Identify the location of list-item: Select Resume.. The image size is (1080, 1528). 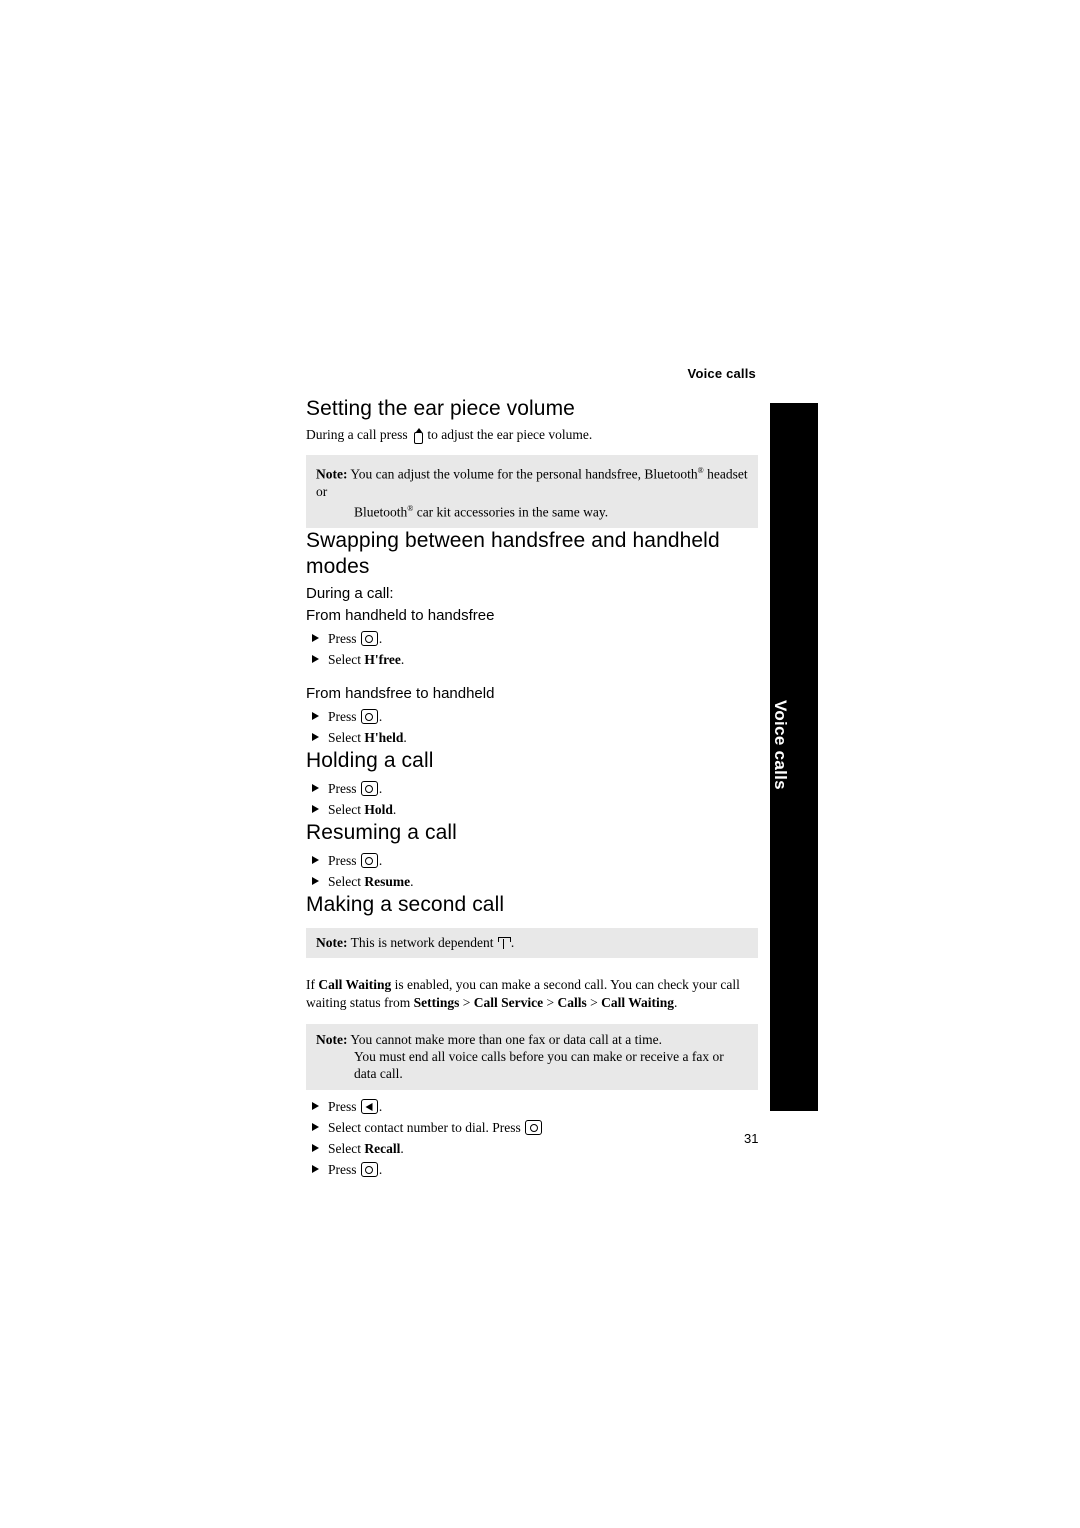
(532, 881).